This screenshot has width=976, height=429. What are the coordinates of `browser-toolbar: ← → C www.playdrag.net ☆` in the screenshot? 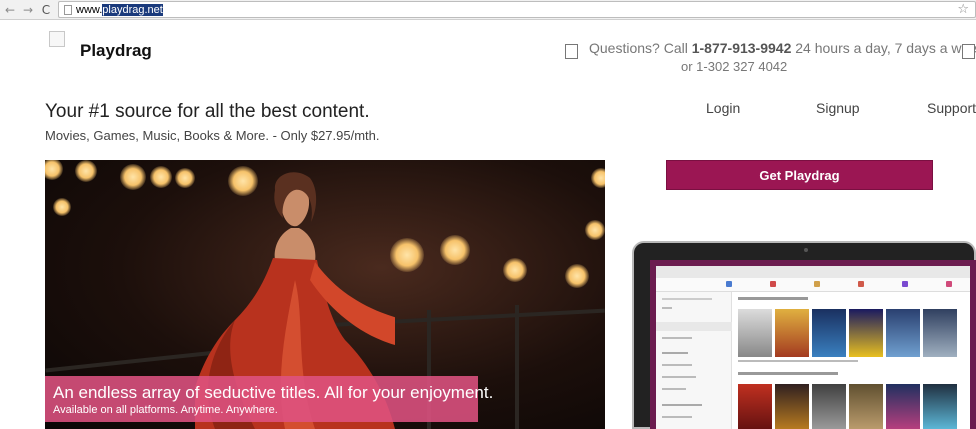 It's located at (488, 10).